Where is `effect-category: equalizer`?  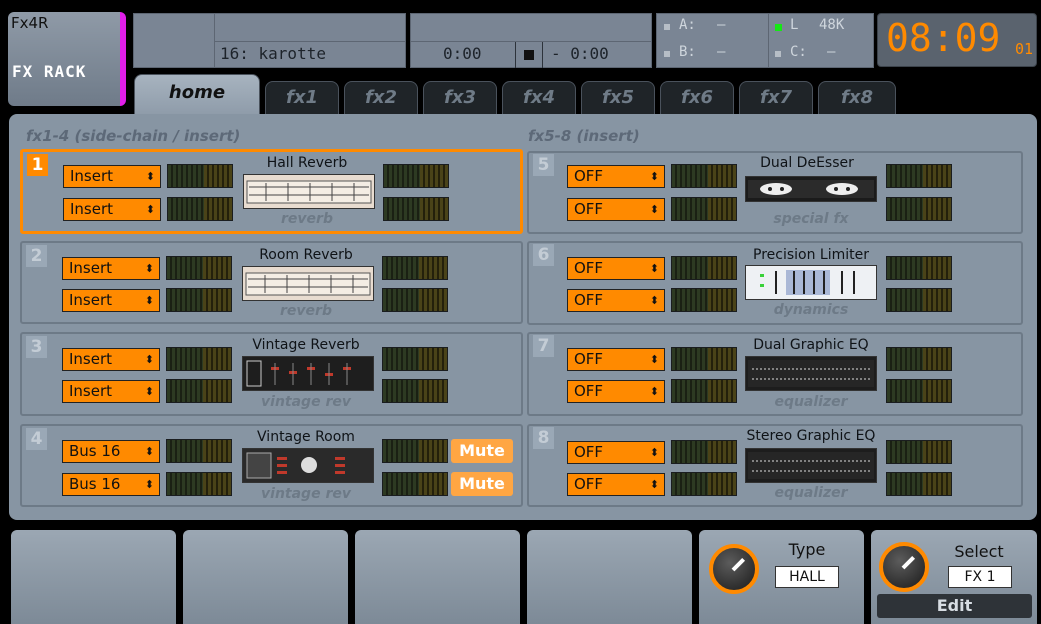
effect-category: equalizer is located at coordinates (811, 493).